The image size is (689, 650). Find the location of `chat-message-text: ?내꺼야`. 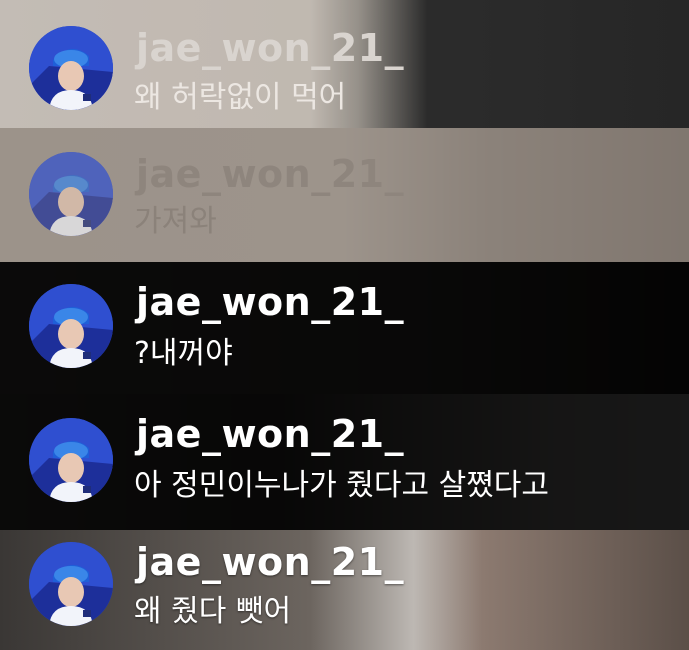

chat-message-text: ?내꺼야 is located at coordinates (183, 353).